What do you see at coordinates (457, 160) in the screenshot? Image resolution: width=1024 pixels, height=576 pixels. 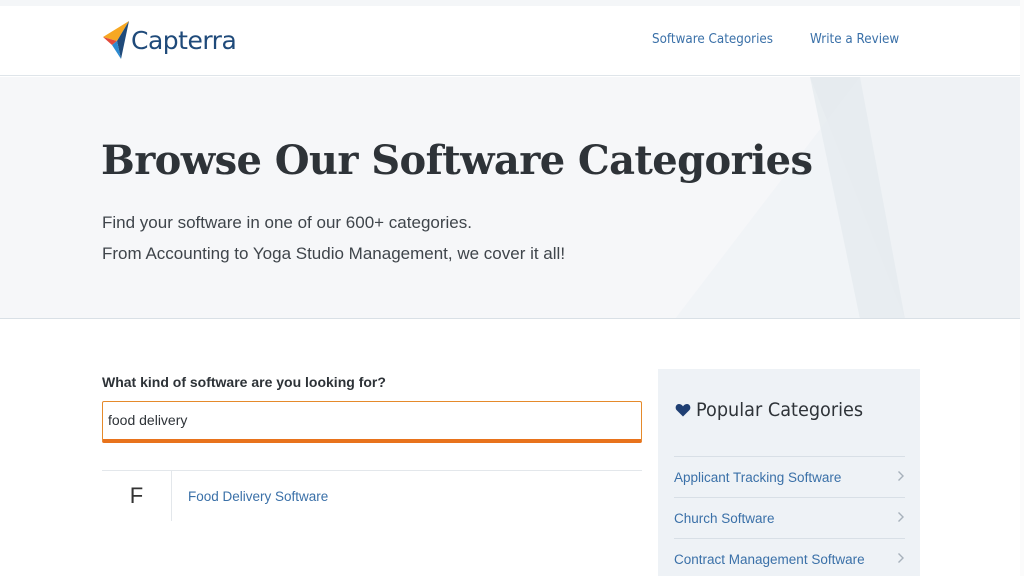 I see `page-title: Browse Our Software Categories` at bounding box center [457, 160].